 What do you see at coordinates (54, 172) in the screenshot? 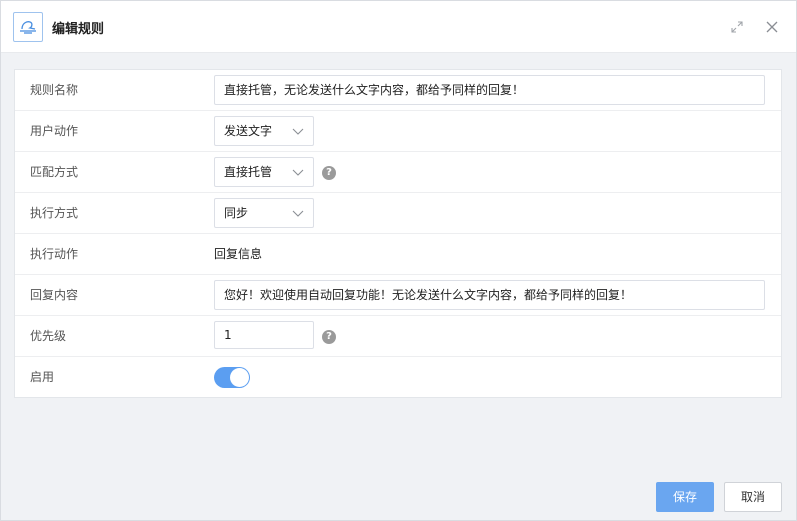
I see `match-mode-label: 匹配方式` at bounding box center [54, 172].